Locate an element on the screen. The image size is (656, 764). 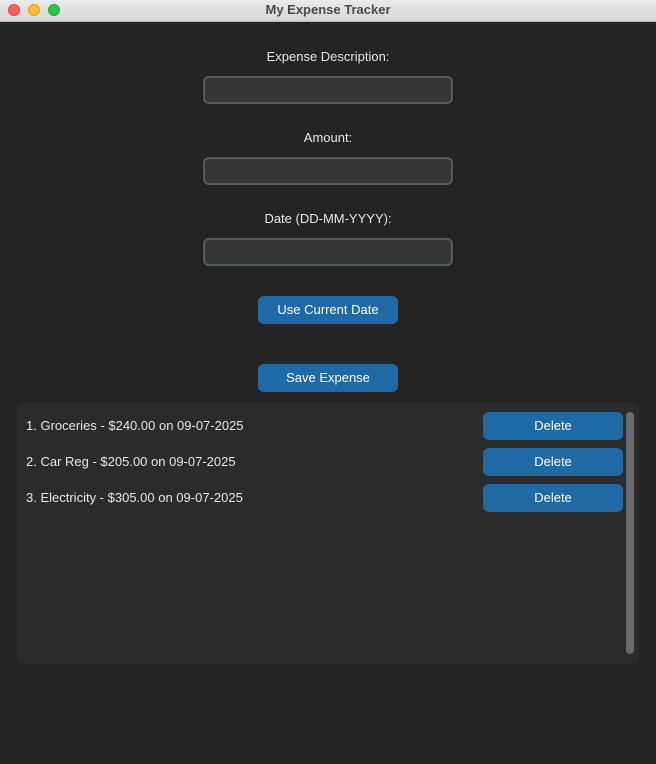
title-bar: My Expense Tracker is located at coordinates (328, 11).